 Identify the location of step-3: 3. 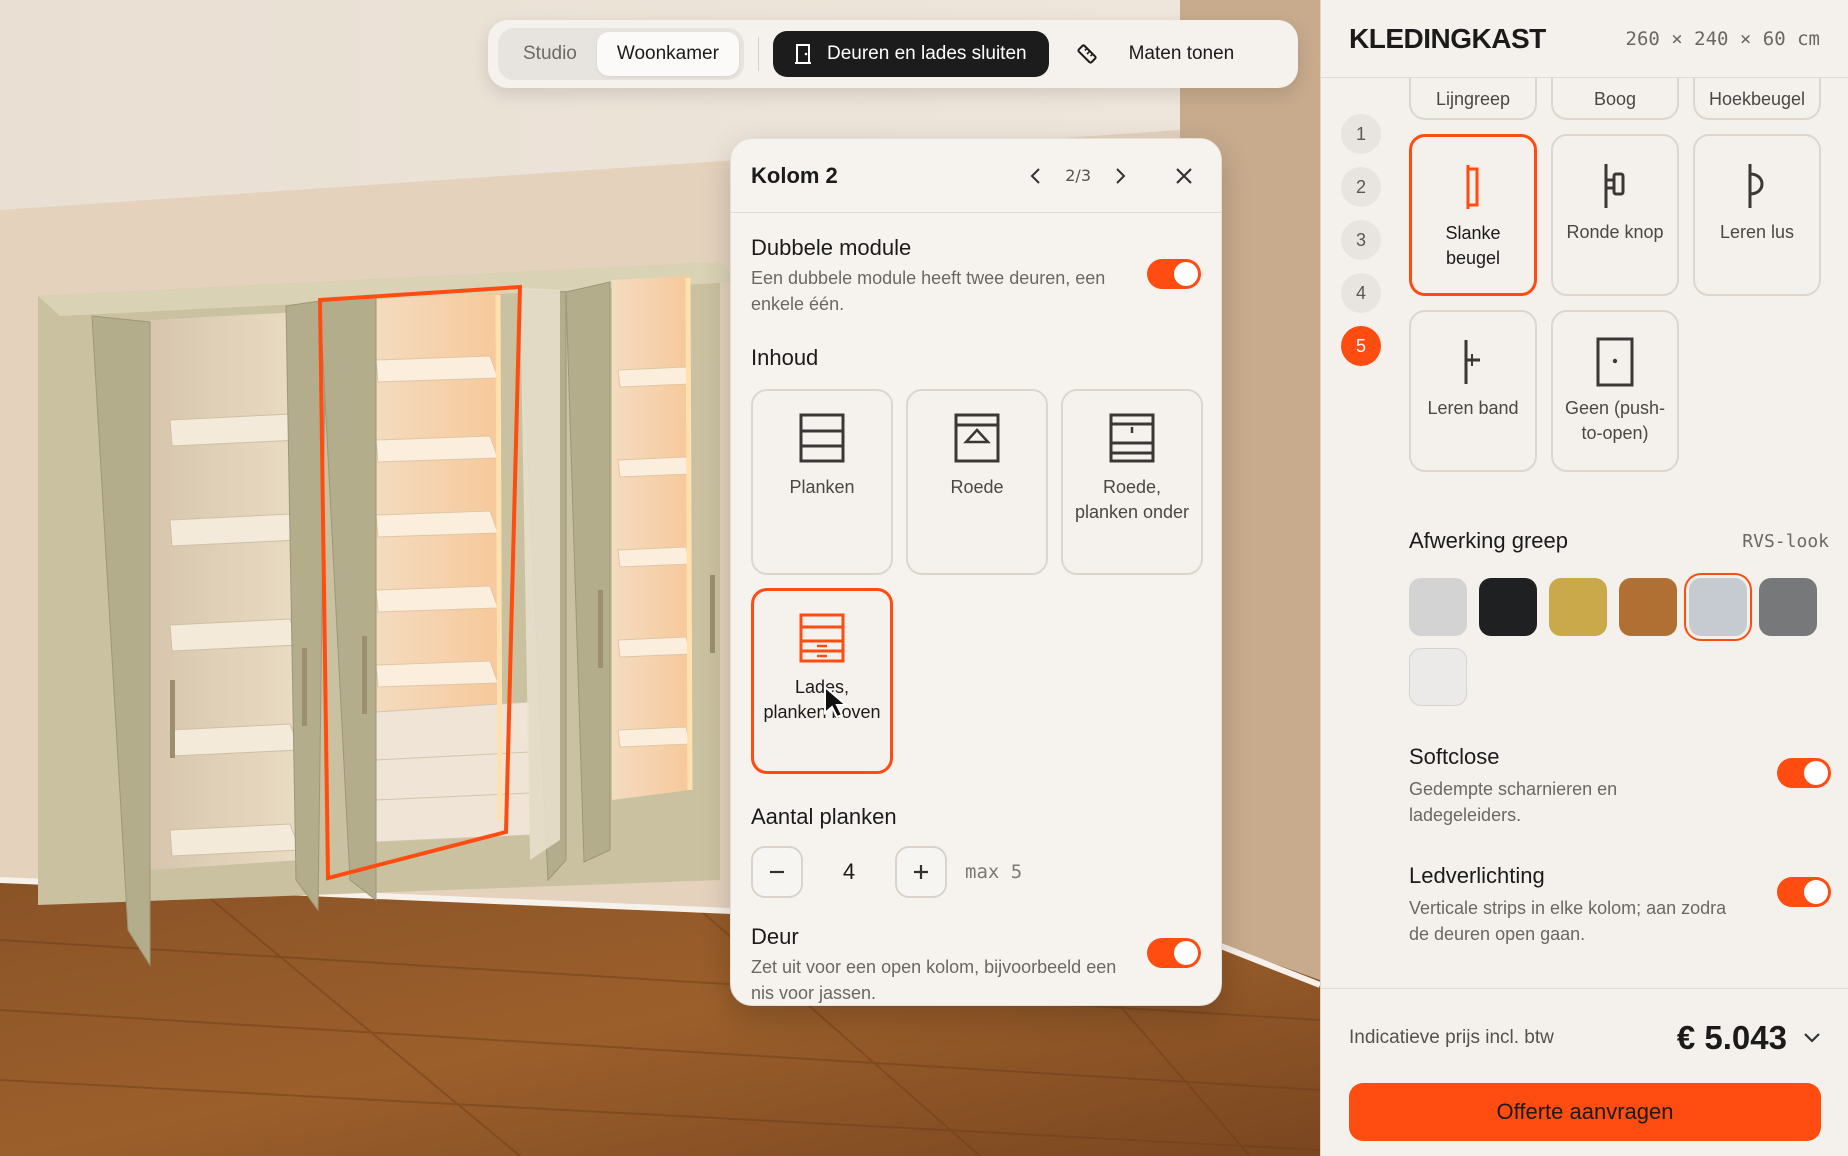
(1361, 240).